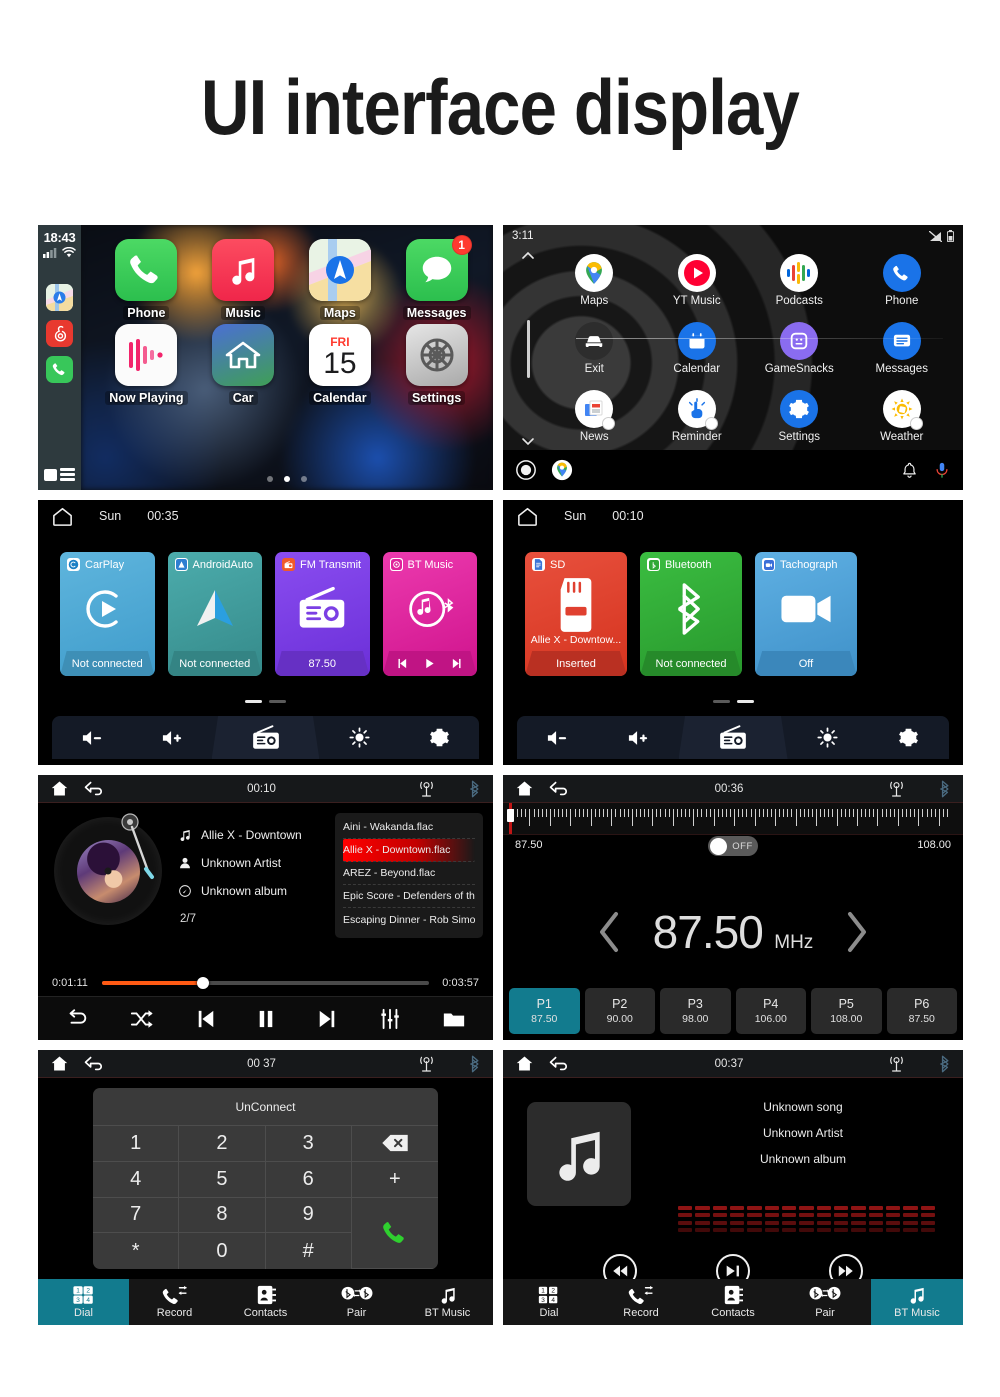  I want to click on microphone-icon, so click(942, 470).